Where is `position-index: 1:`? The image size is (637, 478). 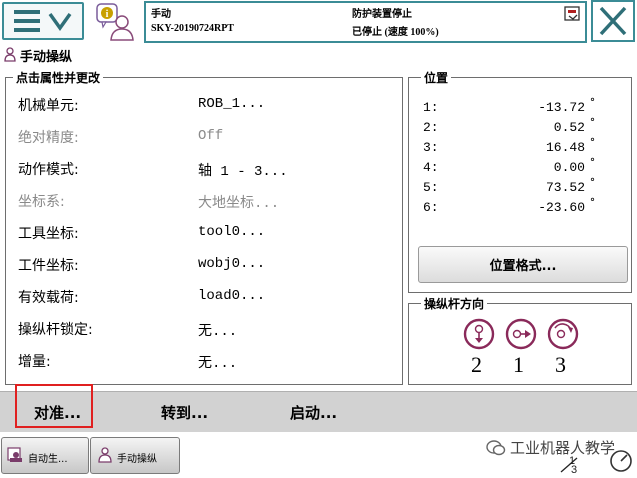
position-index: 1: is located at coordinates (431, 107).